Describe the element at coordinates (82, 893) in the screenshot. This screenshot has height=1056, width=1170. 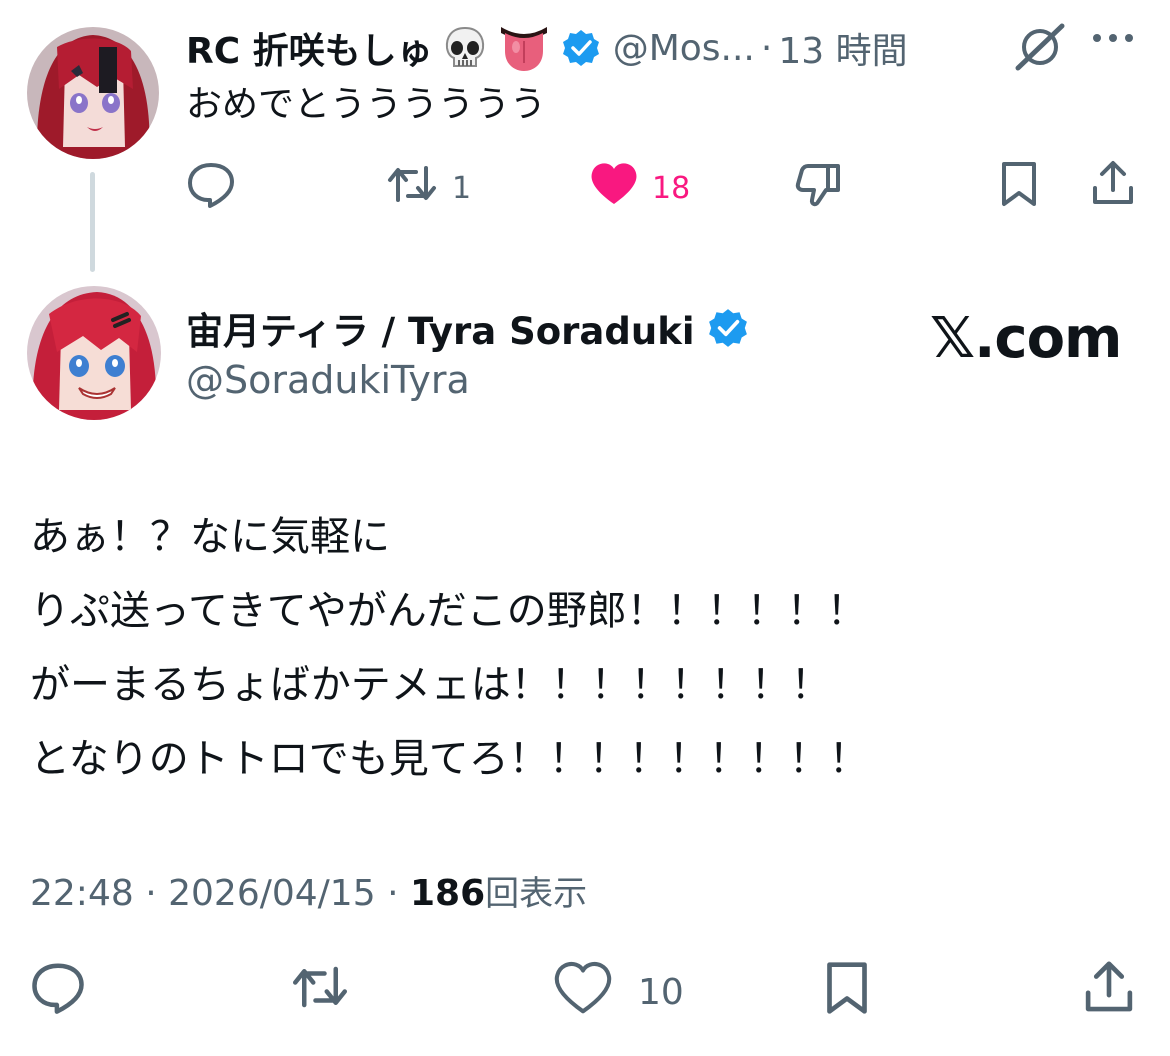
I see `post-time: 22:48` at that location.